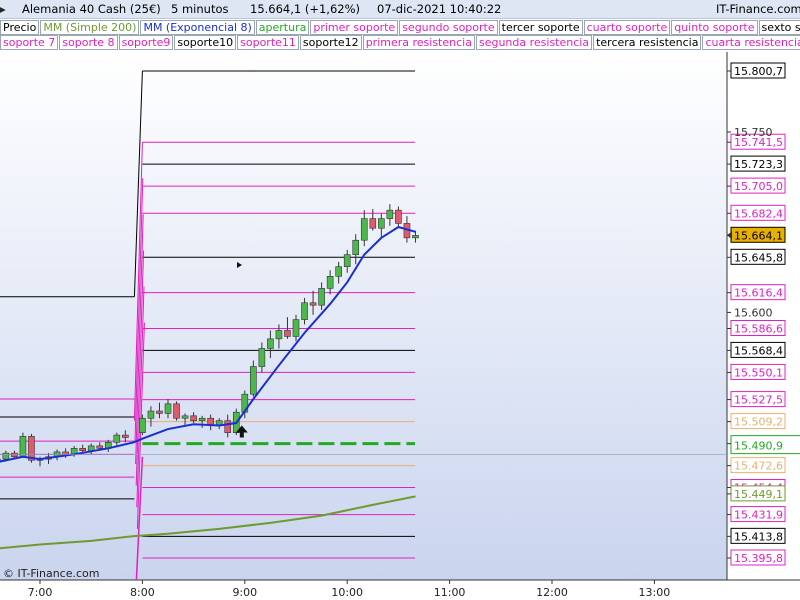 The width and height of the screenshot is (800, 600). I want to click on price-label: 15.645,8, so click(758, 257).